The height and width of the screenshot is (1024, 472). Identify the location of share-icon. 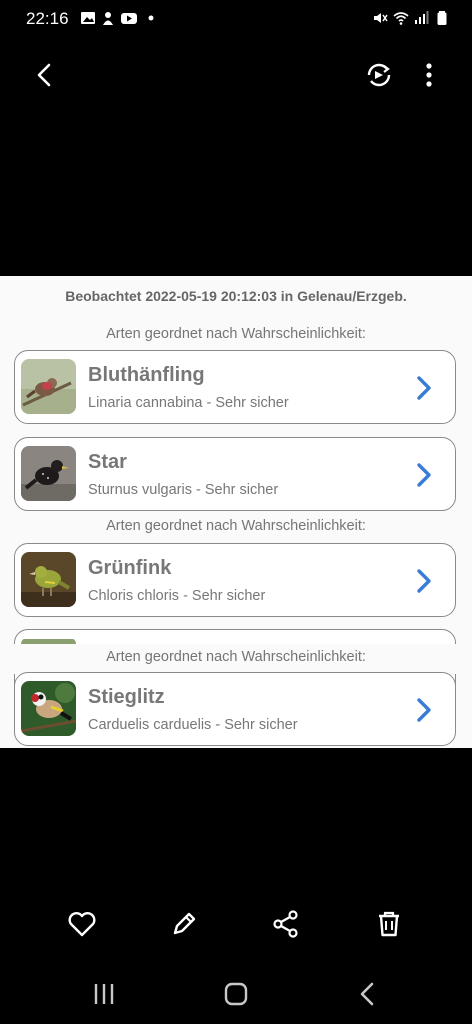
(286, 924).